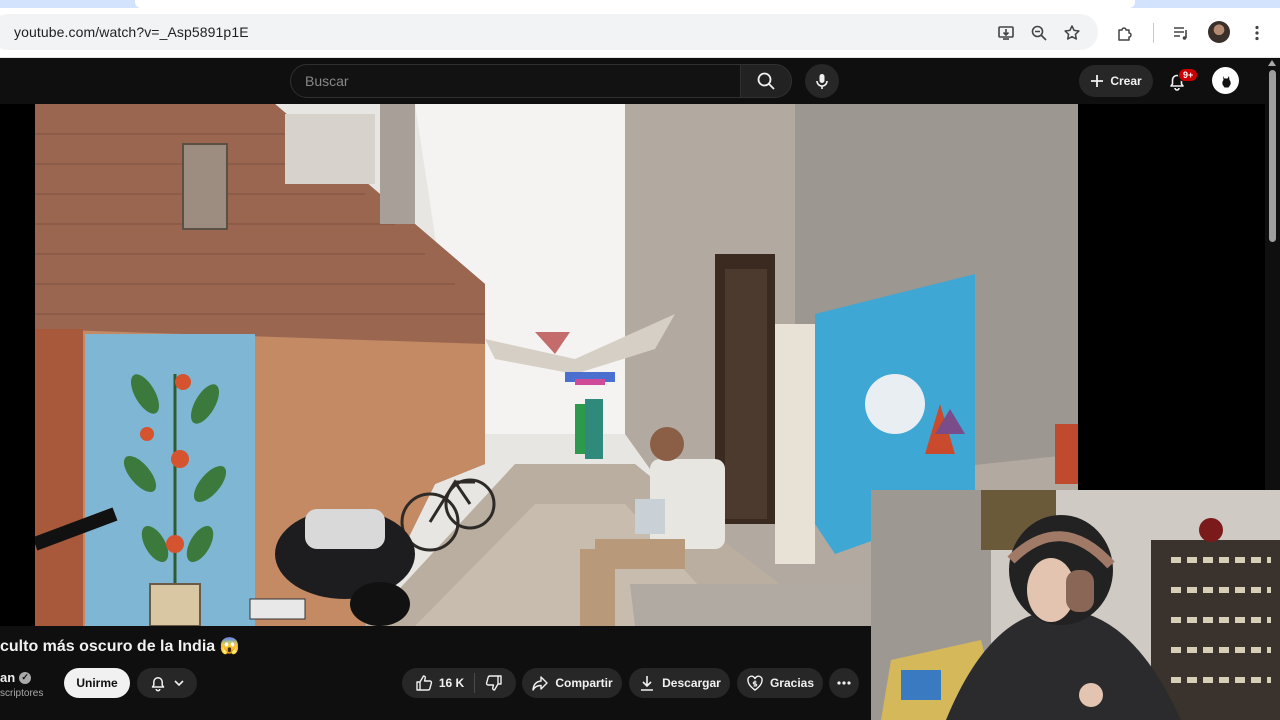 The width and height of the screenshot is (1280, 720). Describe the element at coordinates (158, 684) in the screenshot. I see `bell-icon` at that location.